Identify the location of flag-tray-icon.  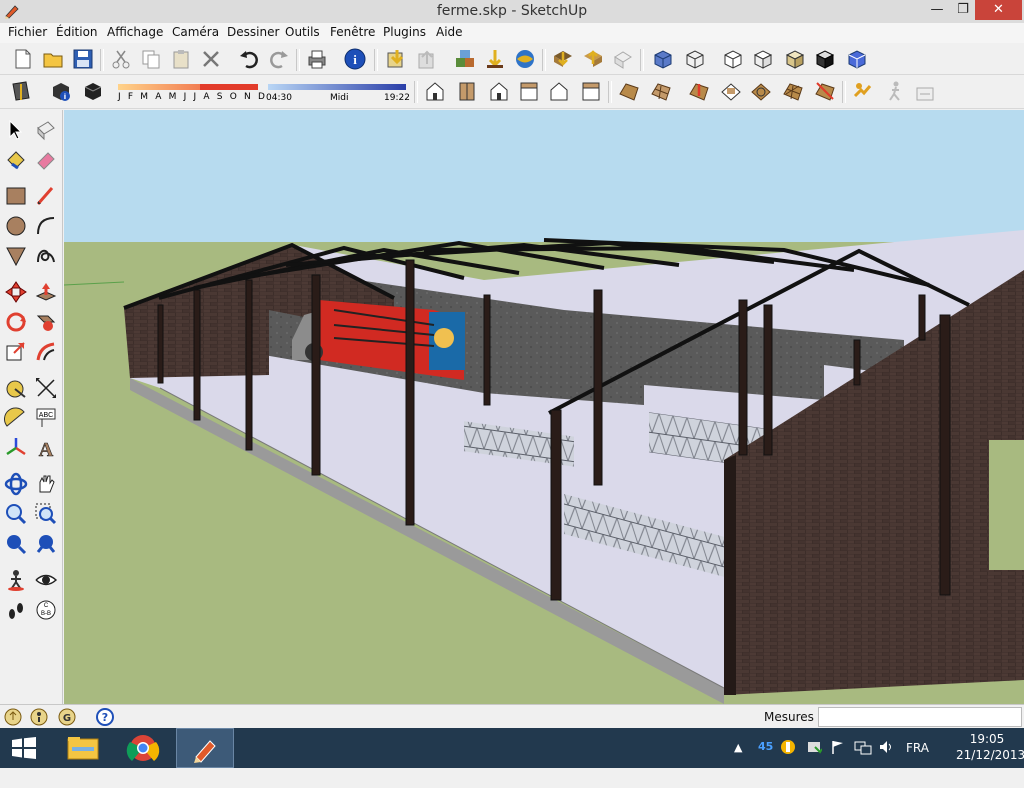
(838, 747).